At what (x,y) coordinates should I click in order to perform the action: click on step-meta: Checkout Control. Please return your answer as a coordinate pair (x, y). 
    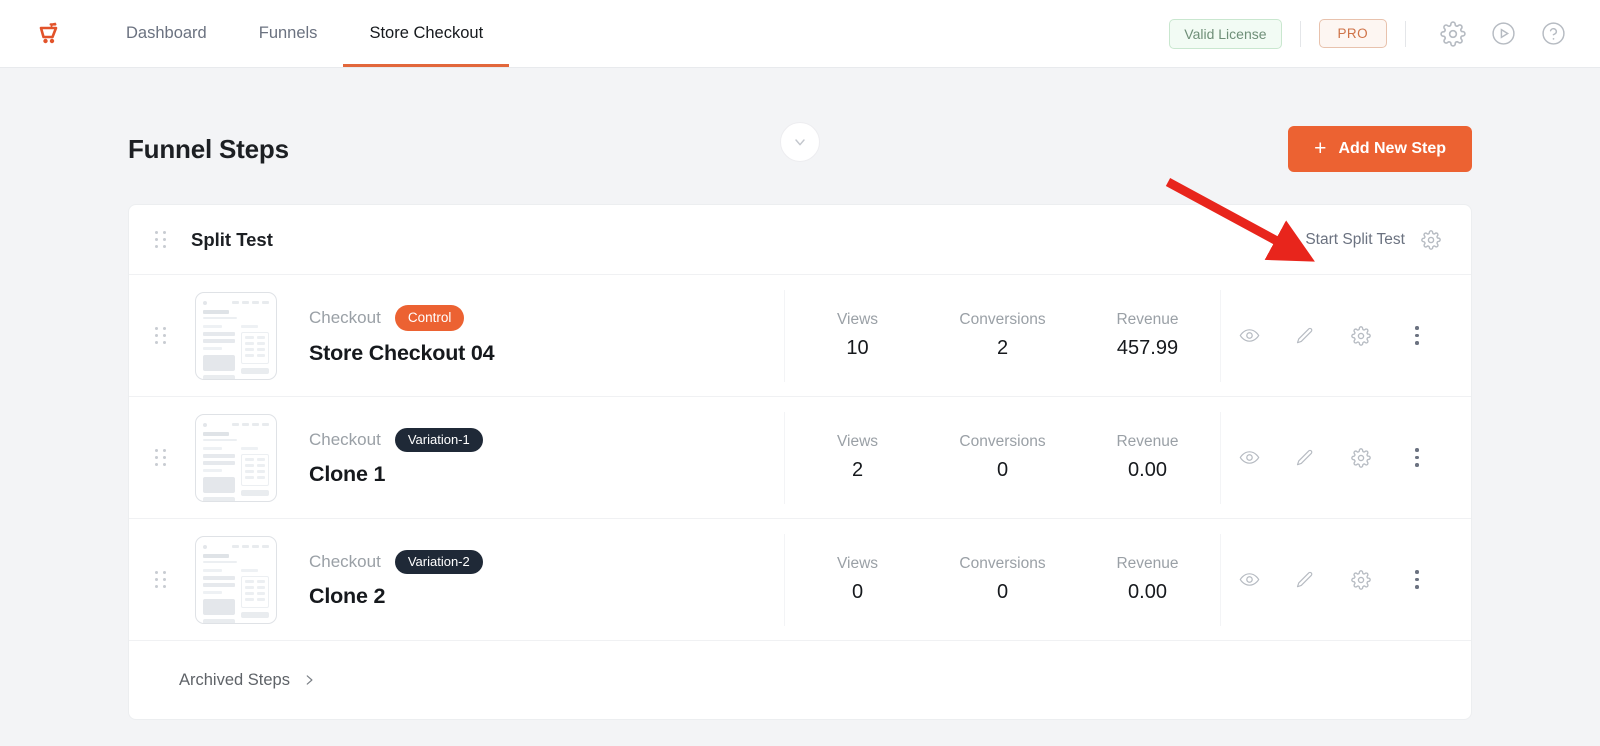
    Looking at the image, I should click on (401, 318).